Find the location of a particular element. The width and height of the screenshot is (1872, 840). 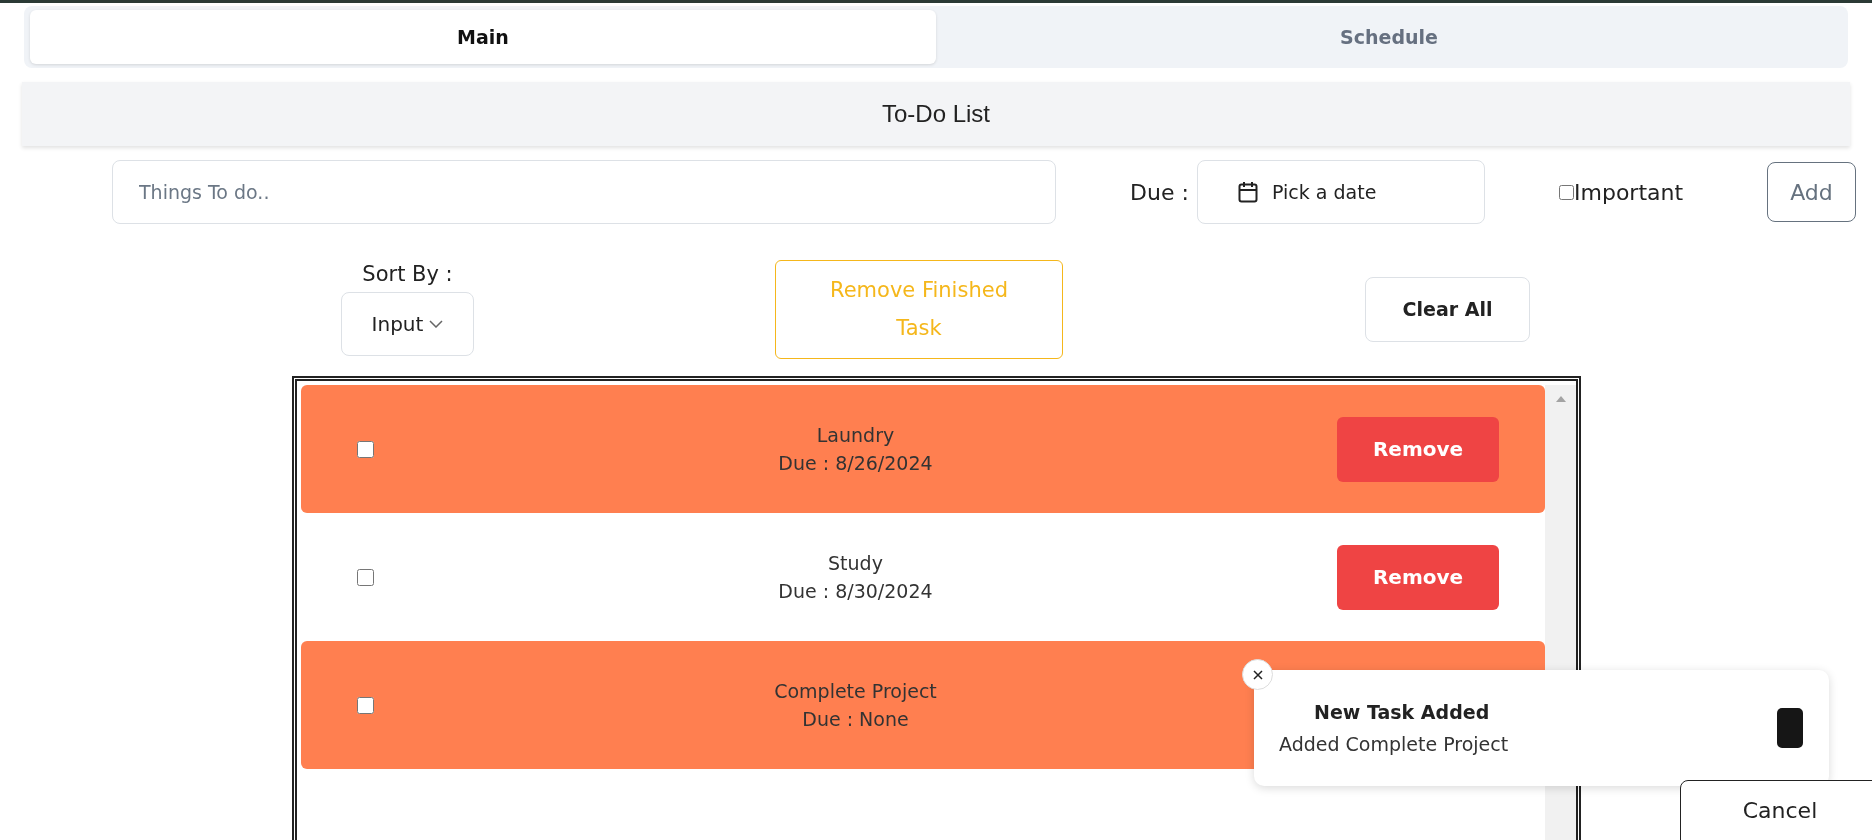

toast-title: New Task Added is located at coordinates (1402, 712).